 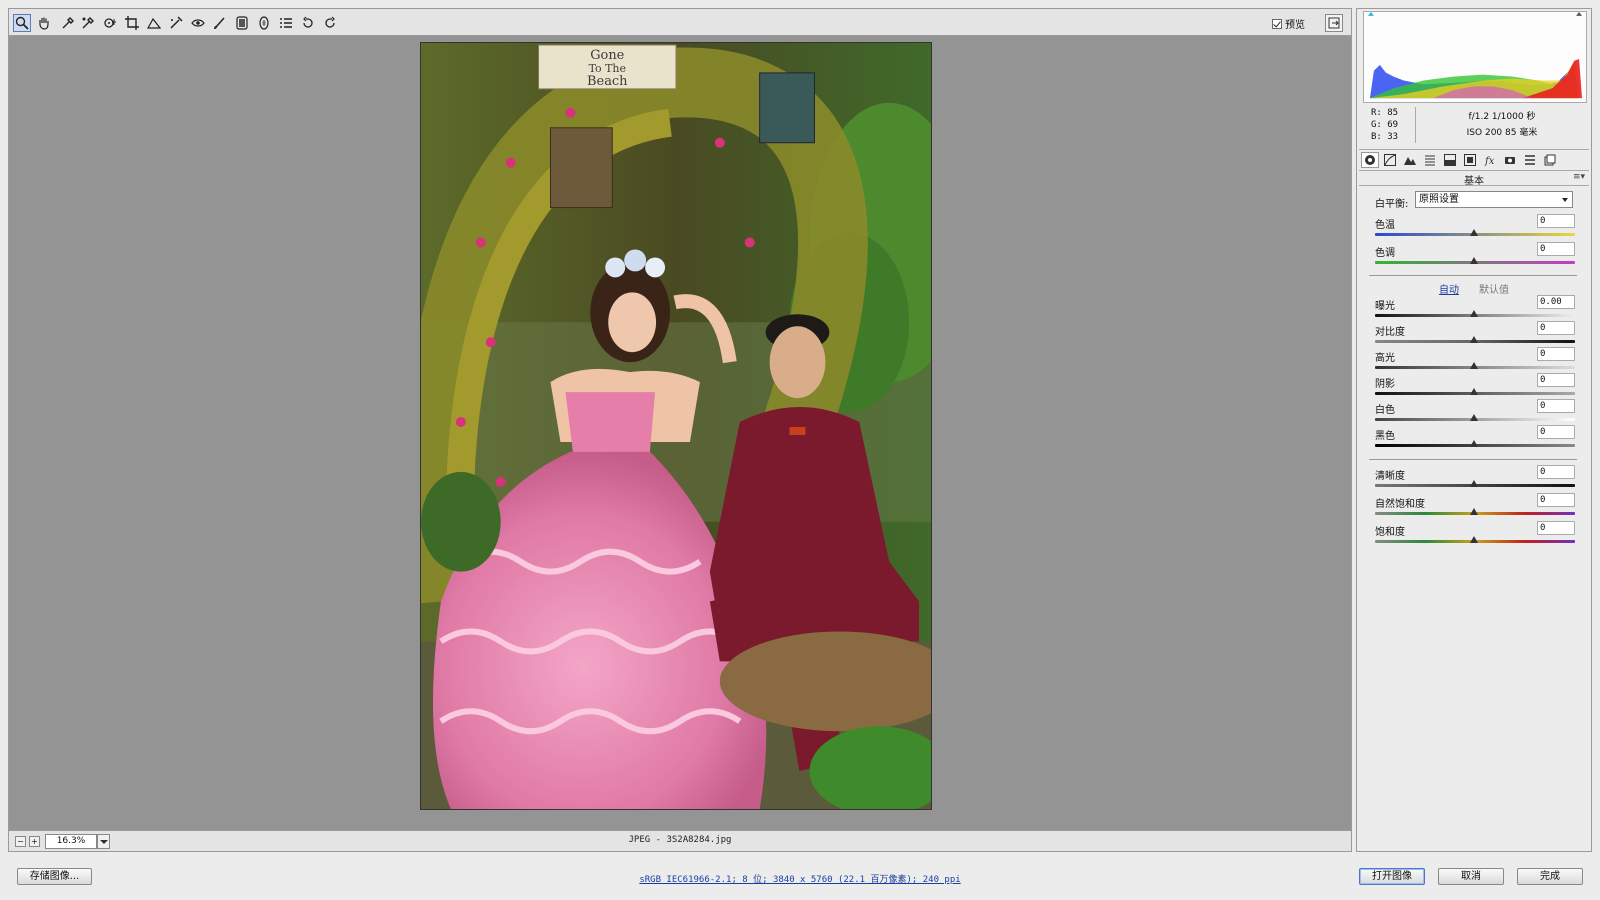 I want to click on targeted-adjustment-icon, so click(x=110, y=23).